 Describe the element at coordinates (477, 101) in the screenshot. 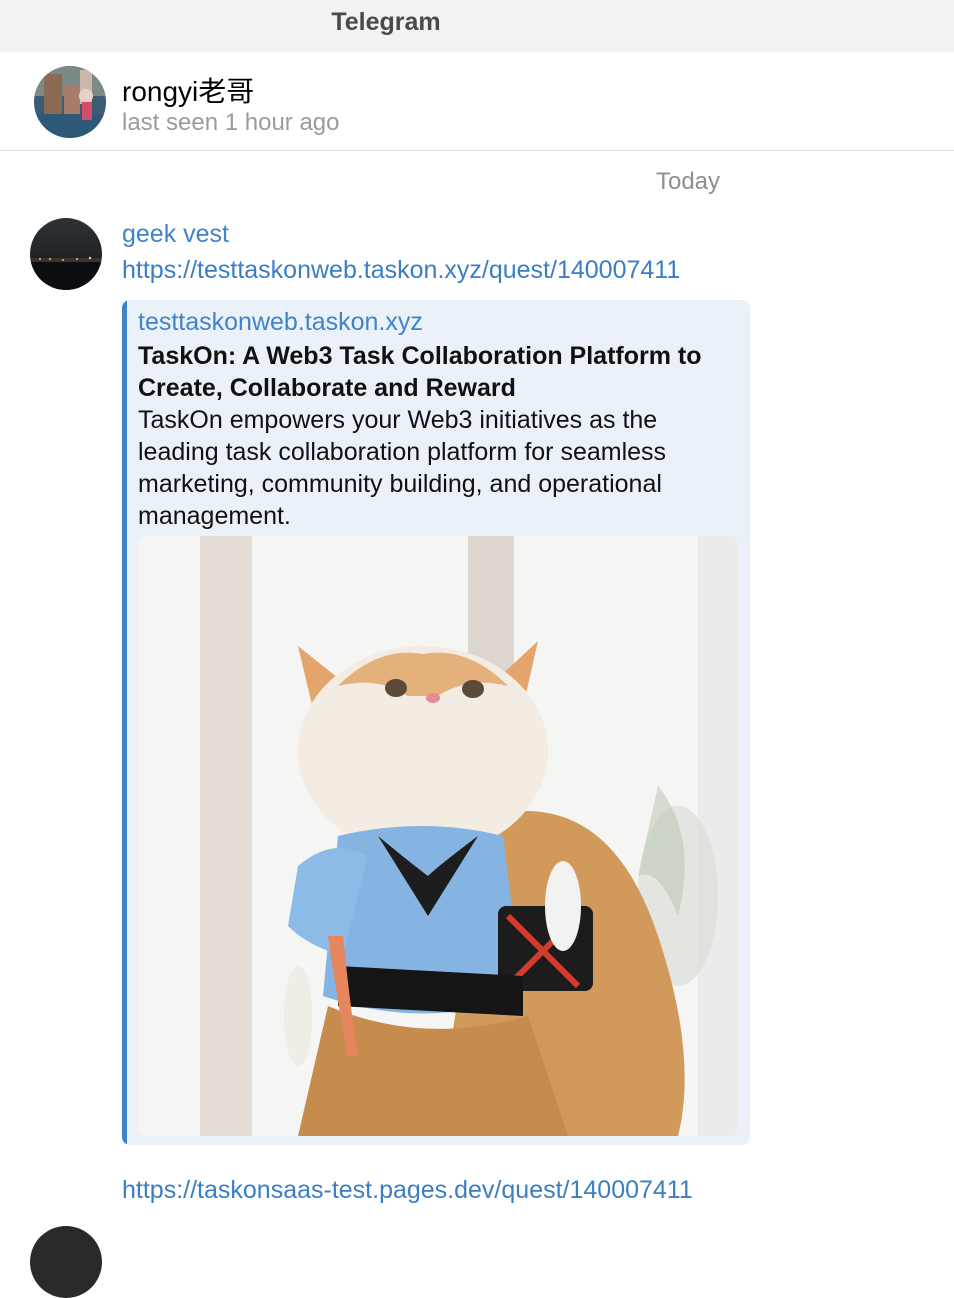

I see `chat-header: rongyi老哥 last seen 1 hour ago` at that location.